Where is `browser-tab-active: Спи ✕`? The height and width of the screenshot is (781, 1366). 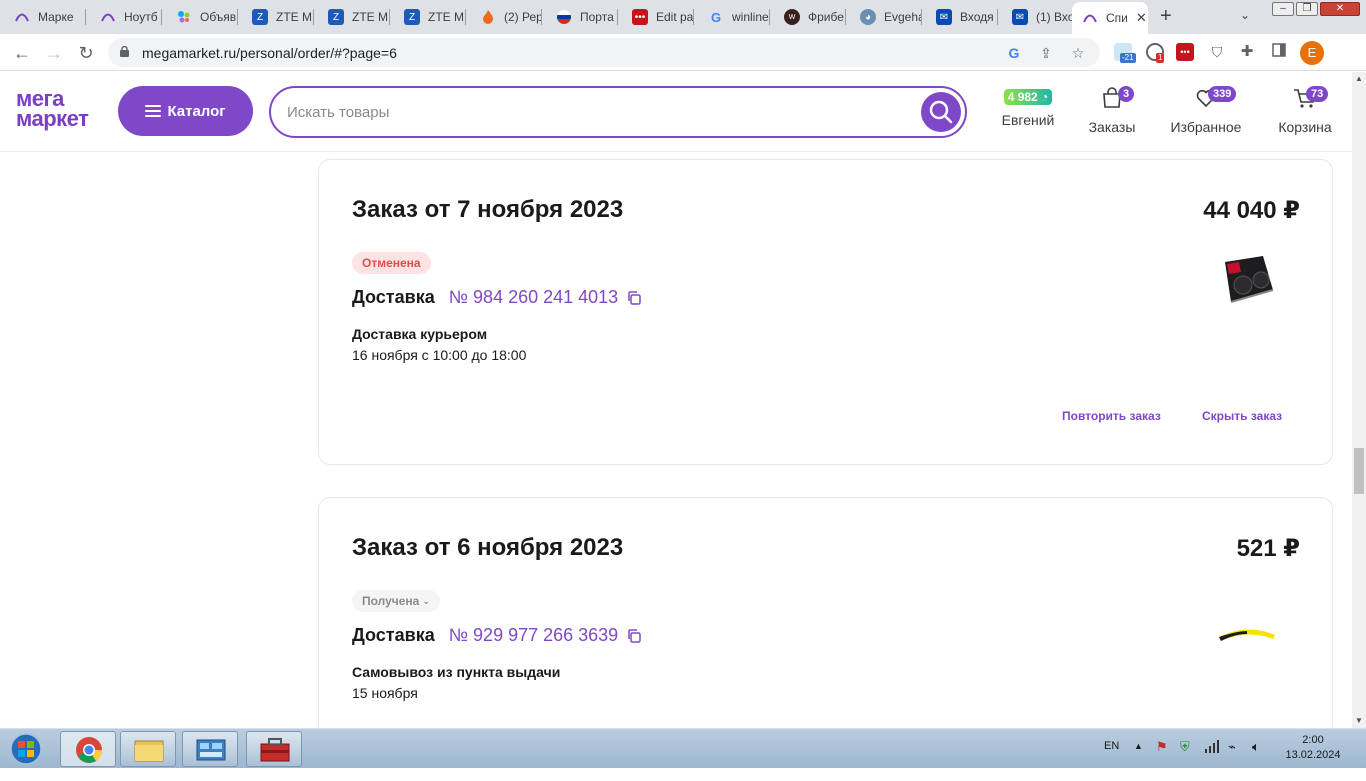 browser-tab-active: Спи ✕ is located at coordinates (1110, 18).